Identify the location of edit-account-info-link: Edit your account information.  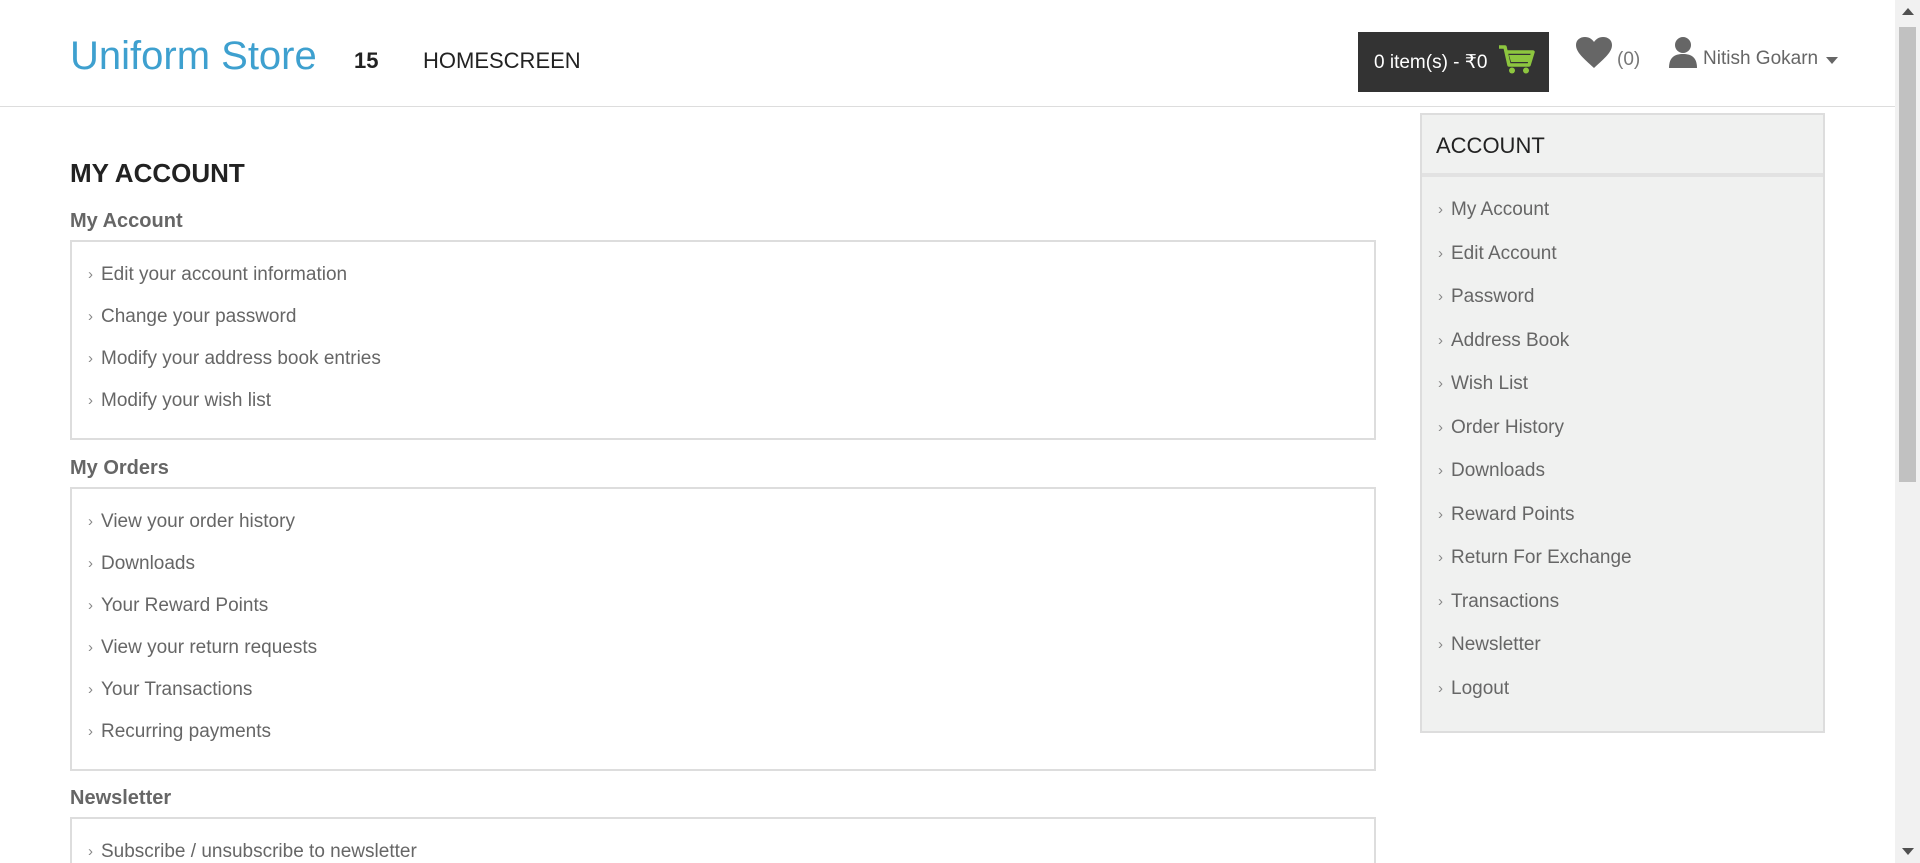
(224, 275).